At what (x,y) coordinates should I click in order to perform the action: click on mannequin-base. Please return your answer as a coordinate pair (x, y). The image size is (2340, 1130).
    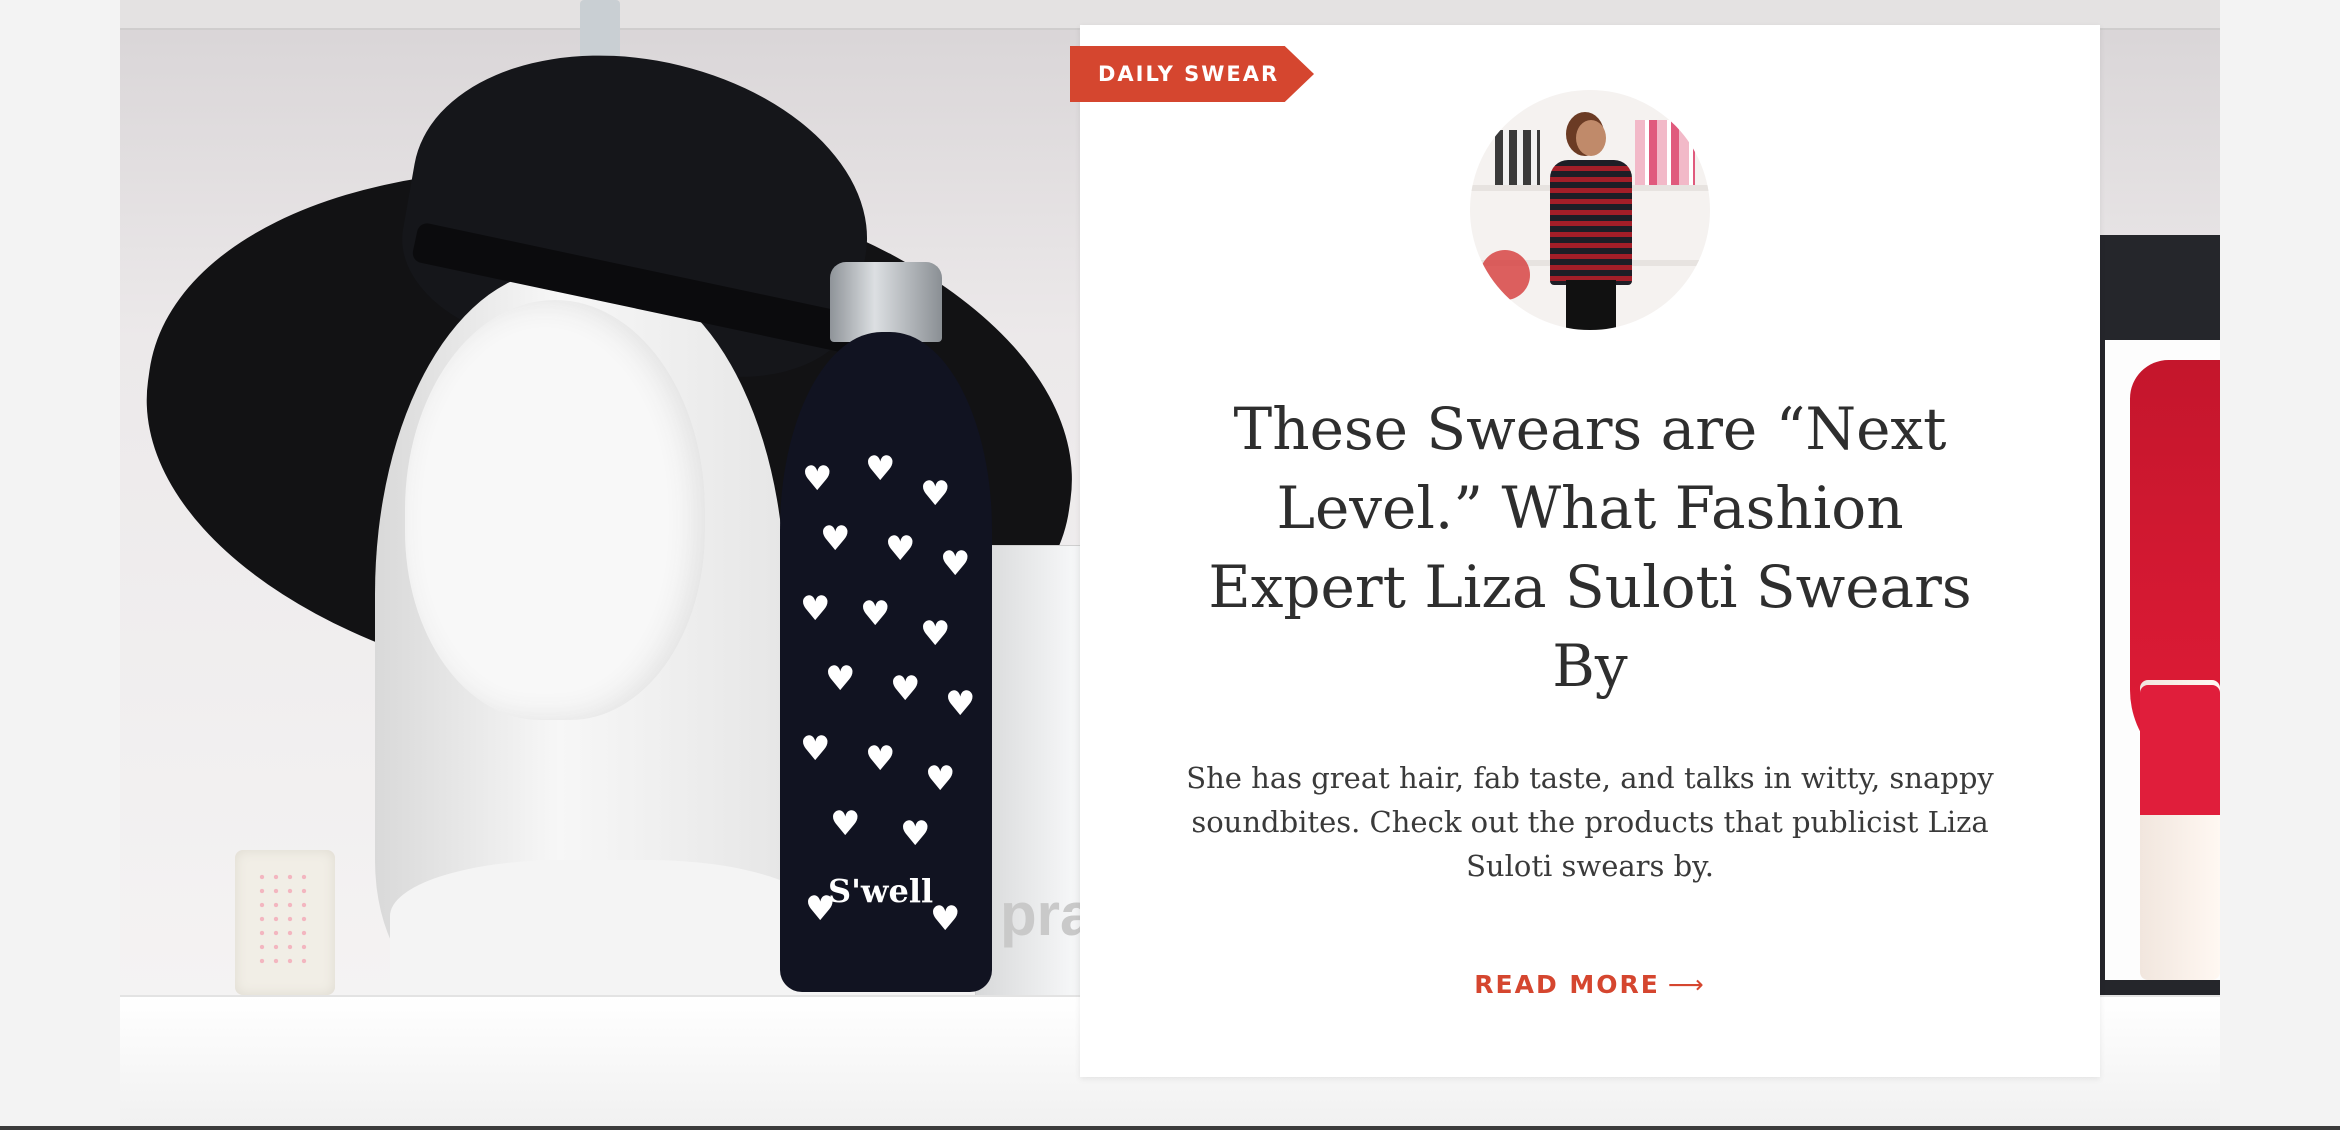
    Looking at the image, I should click on (605, 930).